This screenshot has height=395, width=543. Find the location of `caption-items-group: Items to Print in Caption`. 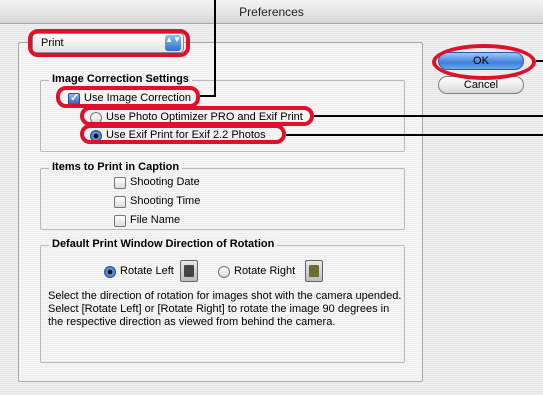

caption-items-group: Items to Print in Caption is located at coordinates (222, 195).